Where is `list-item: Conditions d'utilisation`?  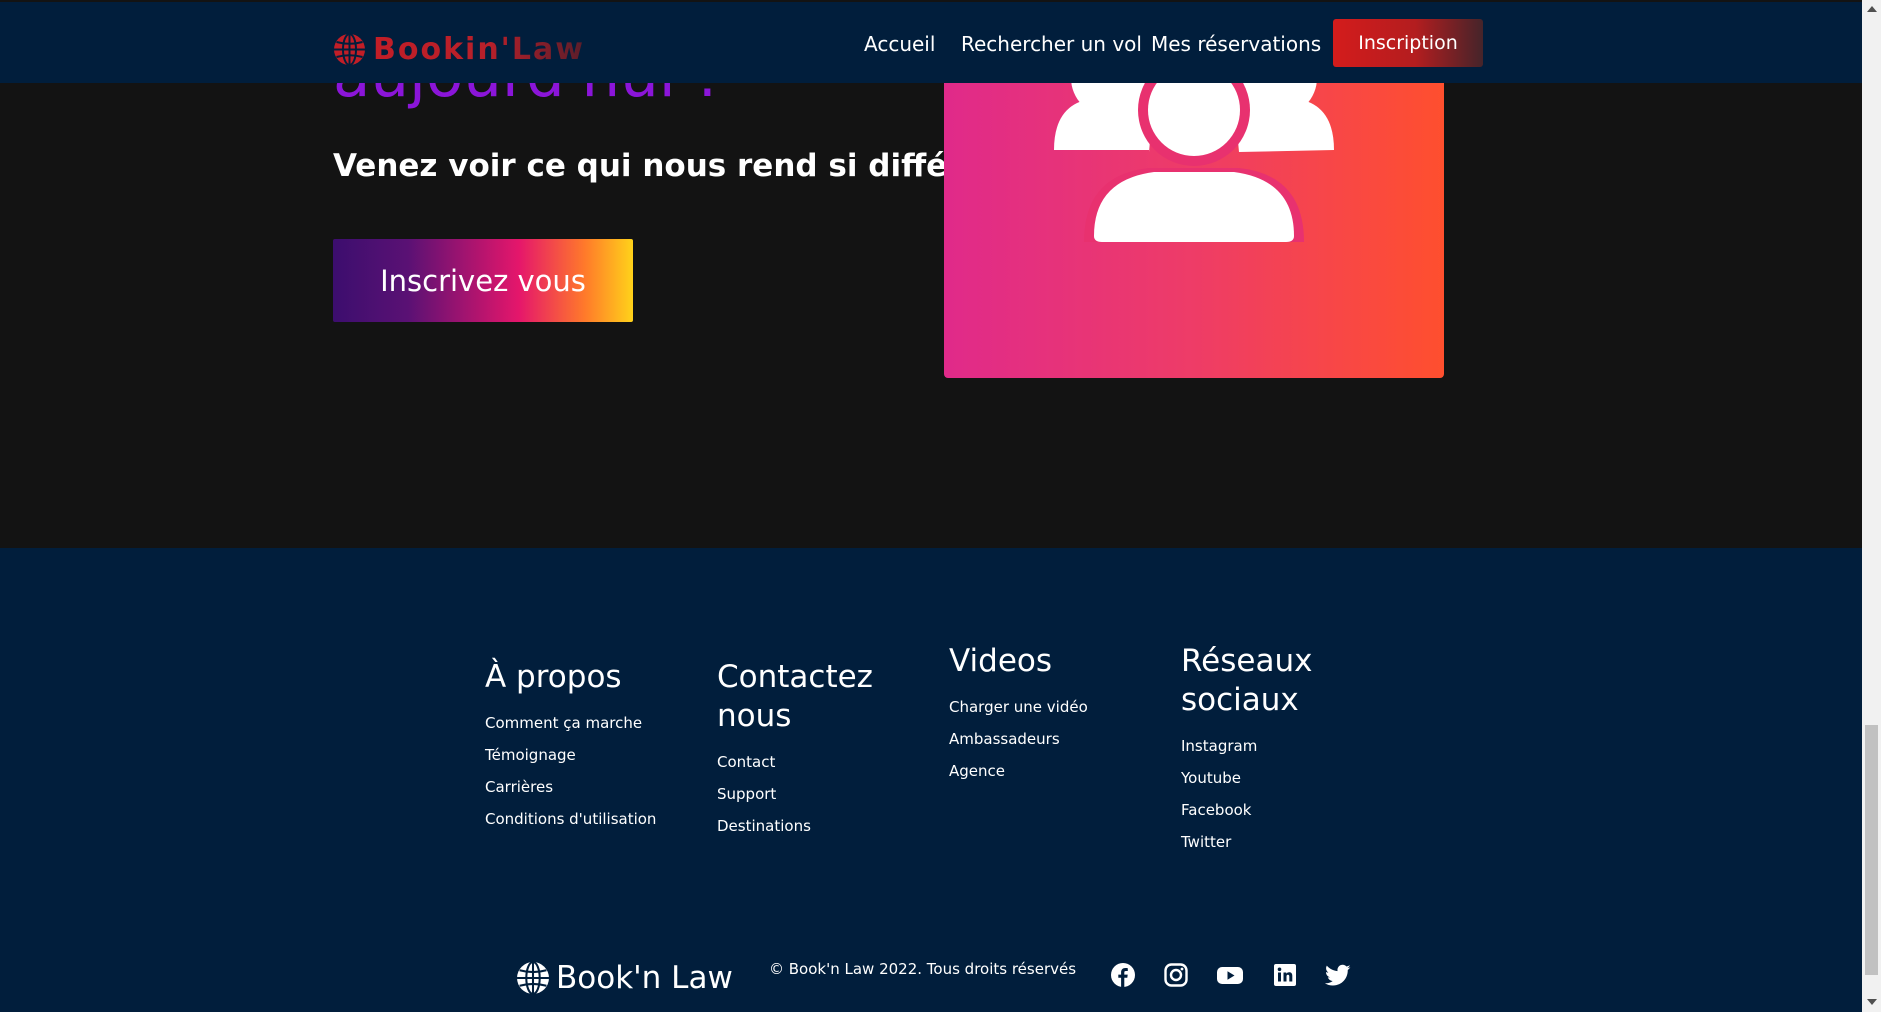
list-item: Conditions d'utilisation is located at coordinates (585, 819).